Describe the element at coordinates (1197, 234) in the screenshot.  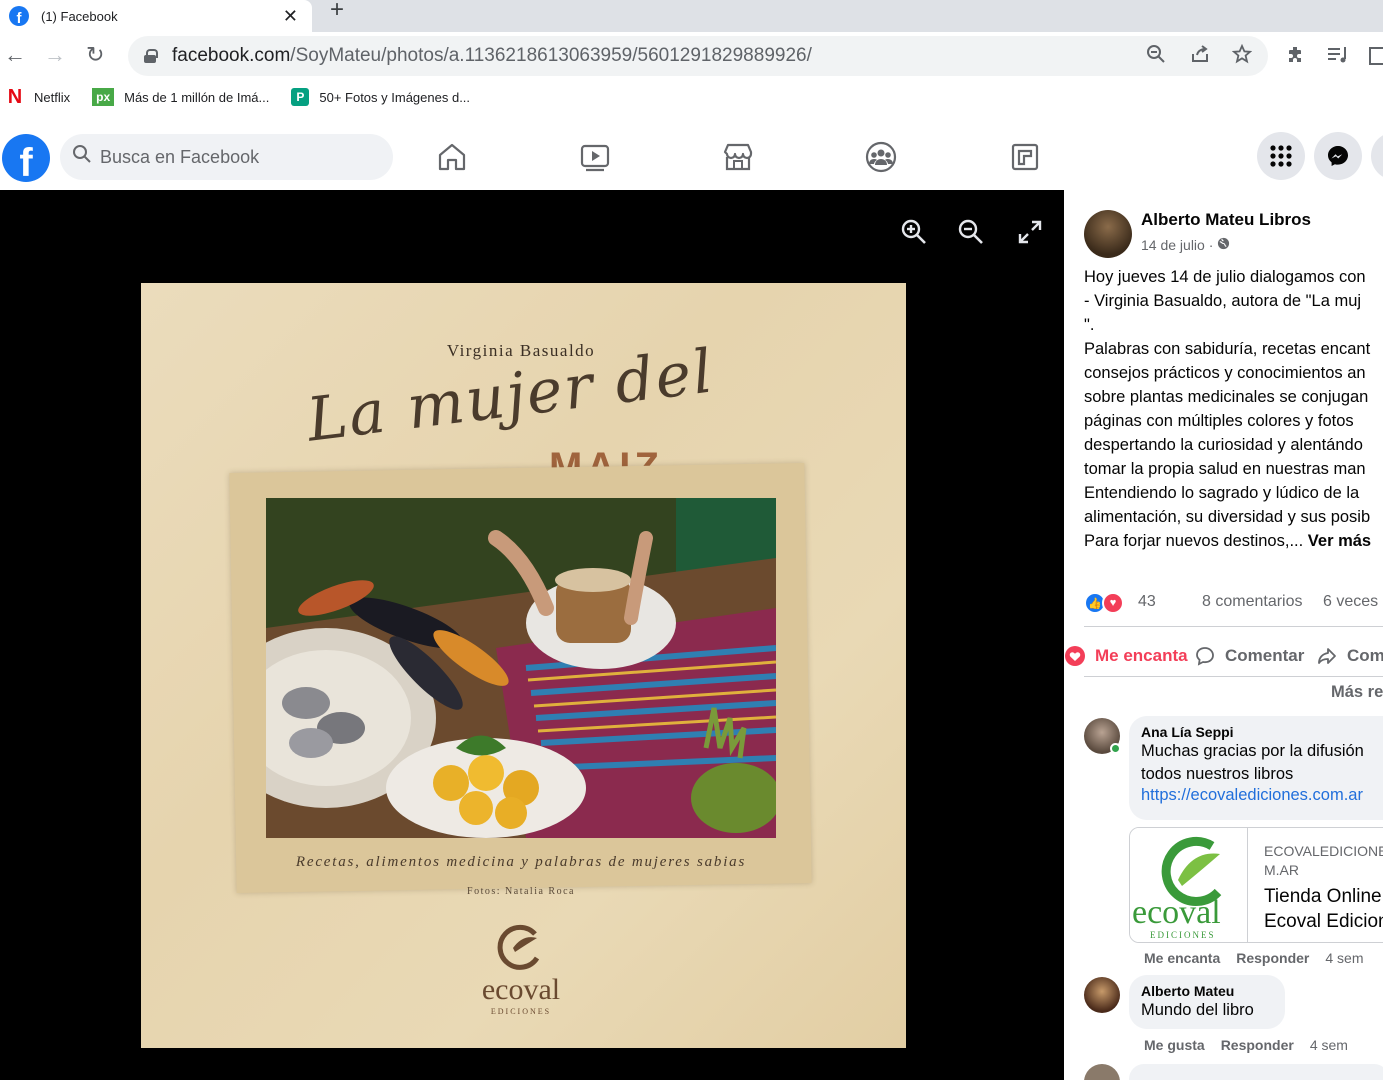
I see `post-header: Alberto Mateu Libros 14 de julio ·` at that location.